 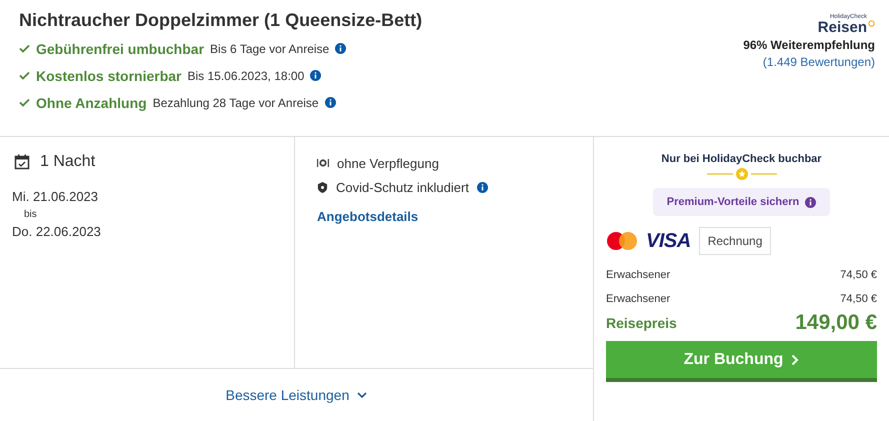 I want to click on premium-button: Premium-Vorteile sichern, so click(x=741, y=202).